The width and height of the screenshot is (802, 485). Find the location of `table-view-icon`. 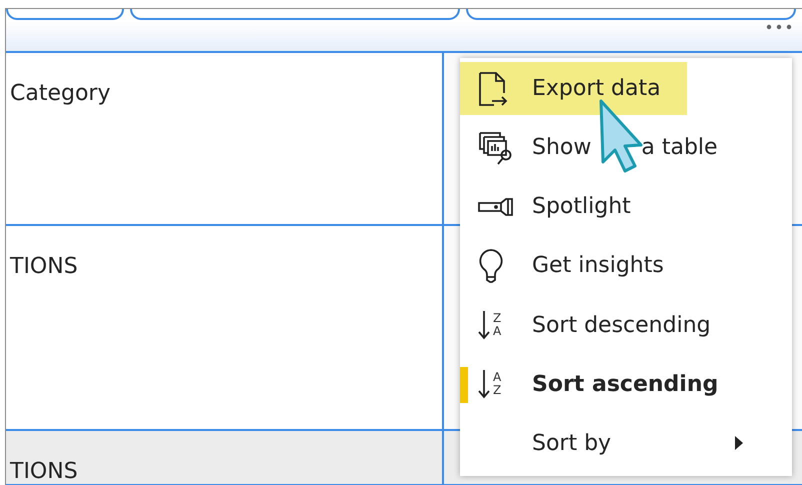

table-view-icon is located at coordinates (496, 147).